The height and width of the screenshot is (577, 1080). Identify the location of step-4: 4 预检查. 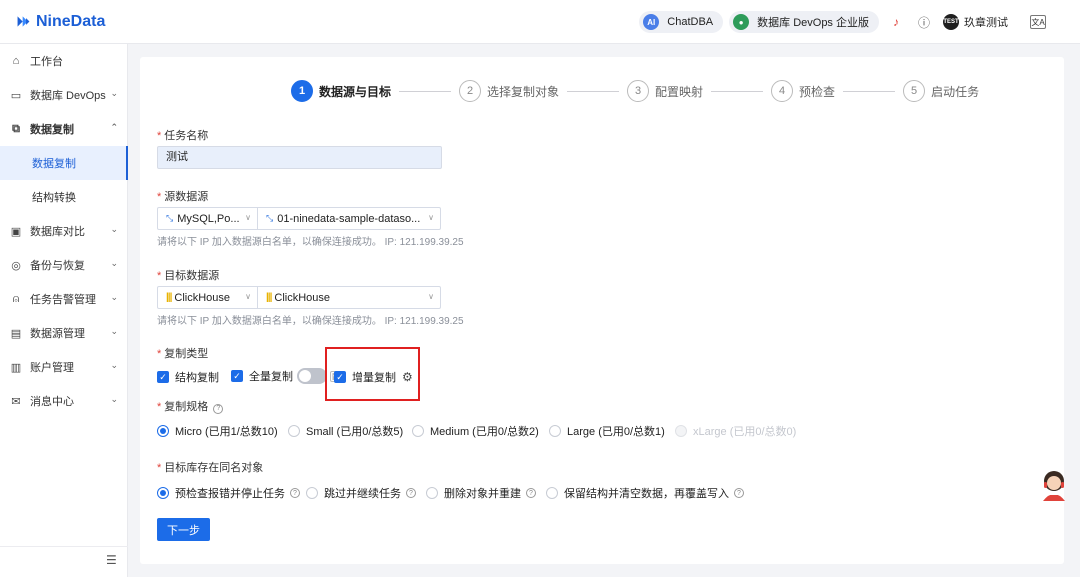
(803, 91).